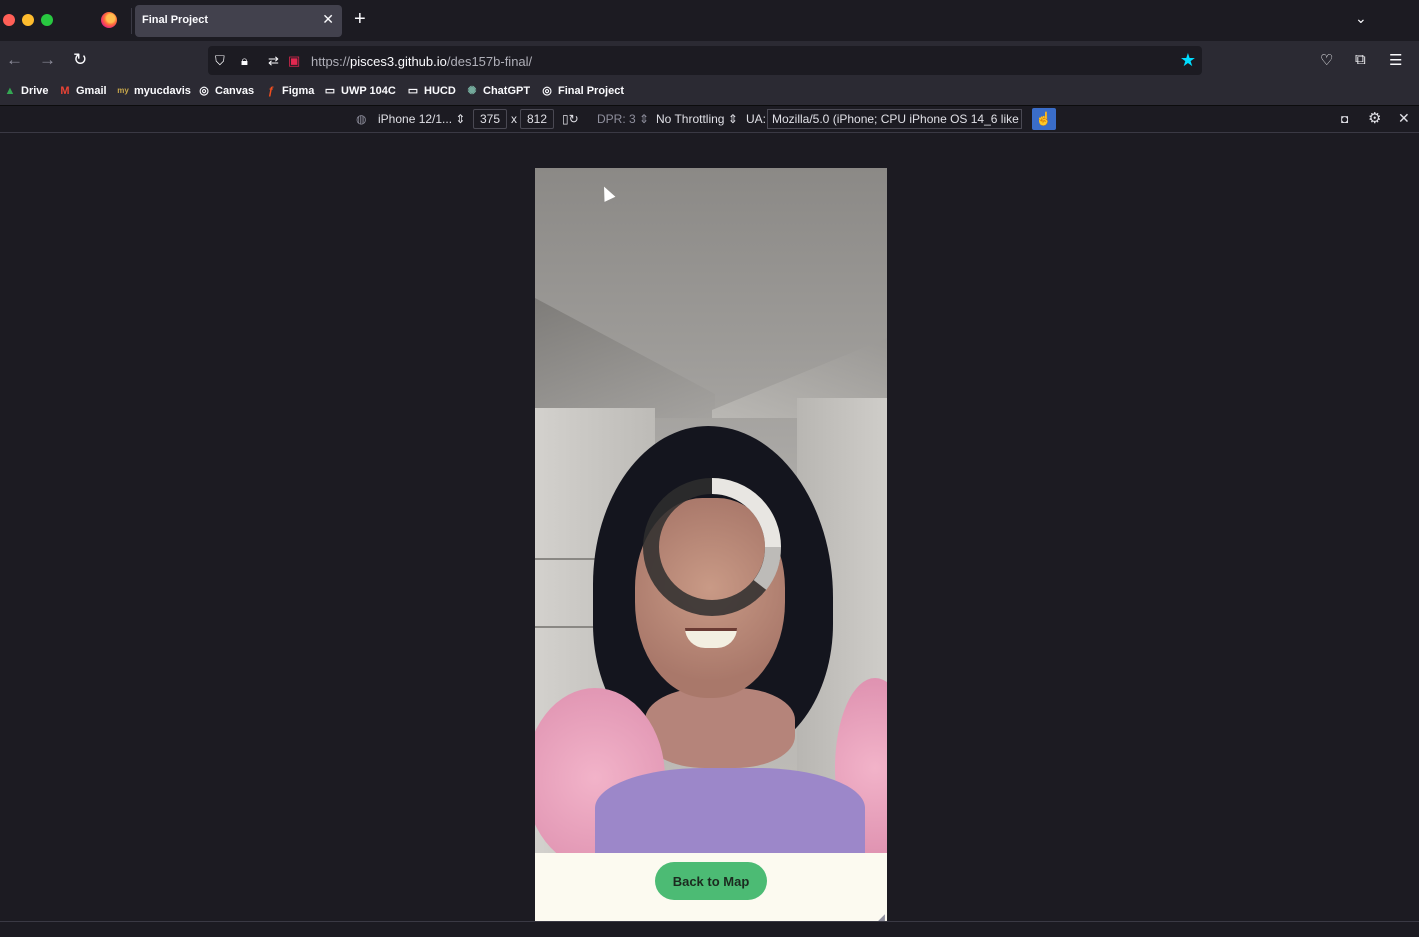 This screenshot has height=937, width=1419. Describe the element at coordinates (1188, 60) in the screenshot. I see `bookmark-star-icon: ★` at that location.